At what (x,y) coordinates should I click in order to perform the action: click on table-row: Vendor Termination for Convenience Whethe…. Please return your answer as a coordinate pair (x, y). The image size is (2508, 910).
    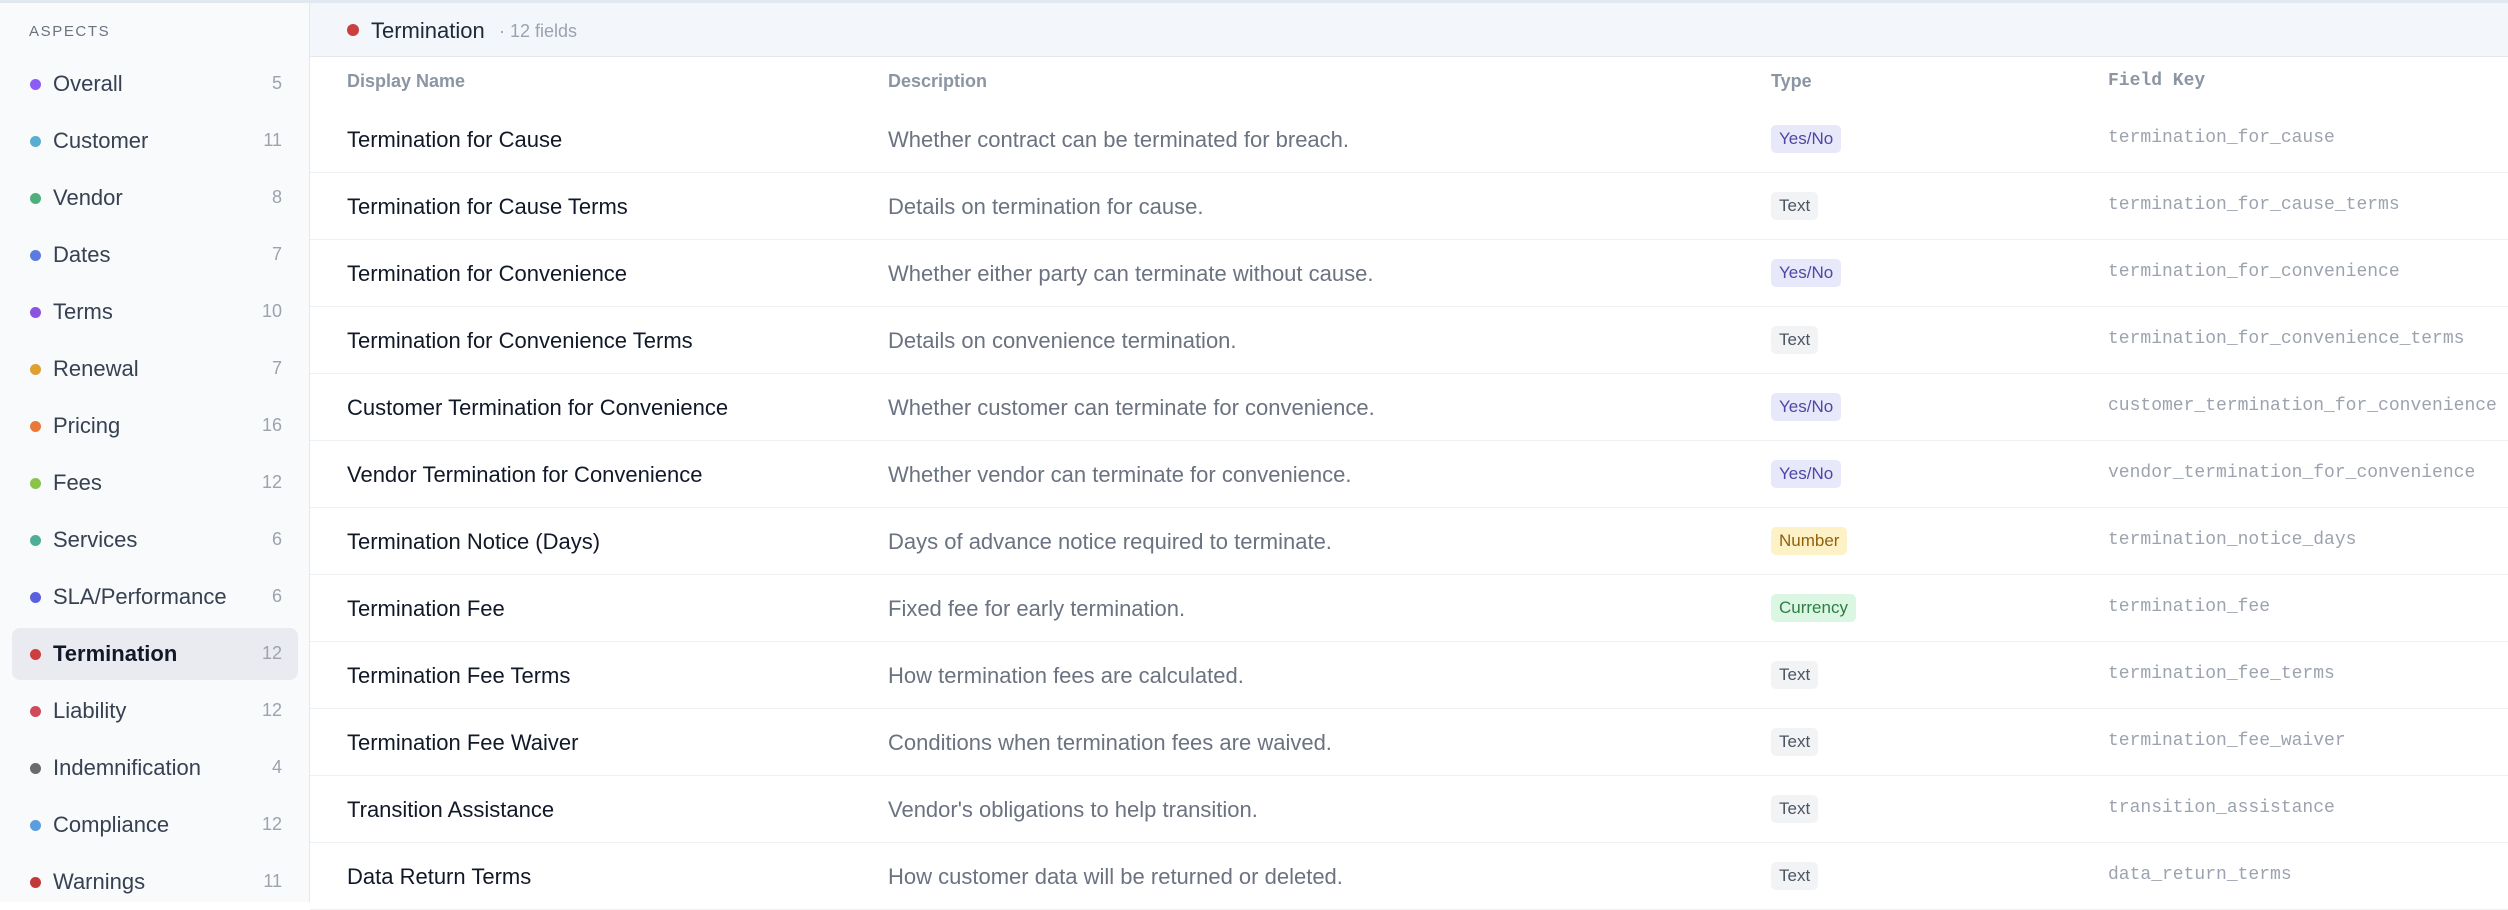
    Looking at the image, I should click on (1409, 474).